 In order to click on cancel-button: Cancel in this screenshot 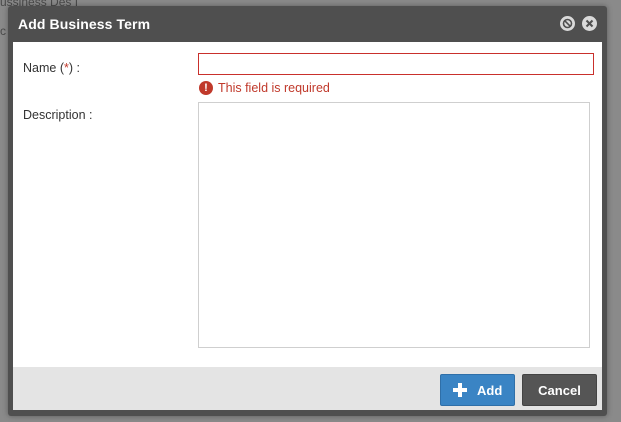, I will do `click(559, 390)`.